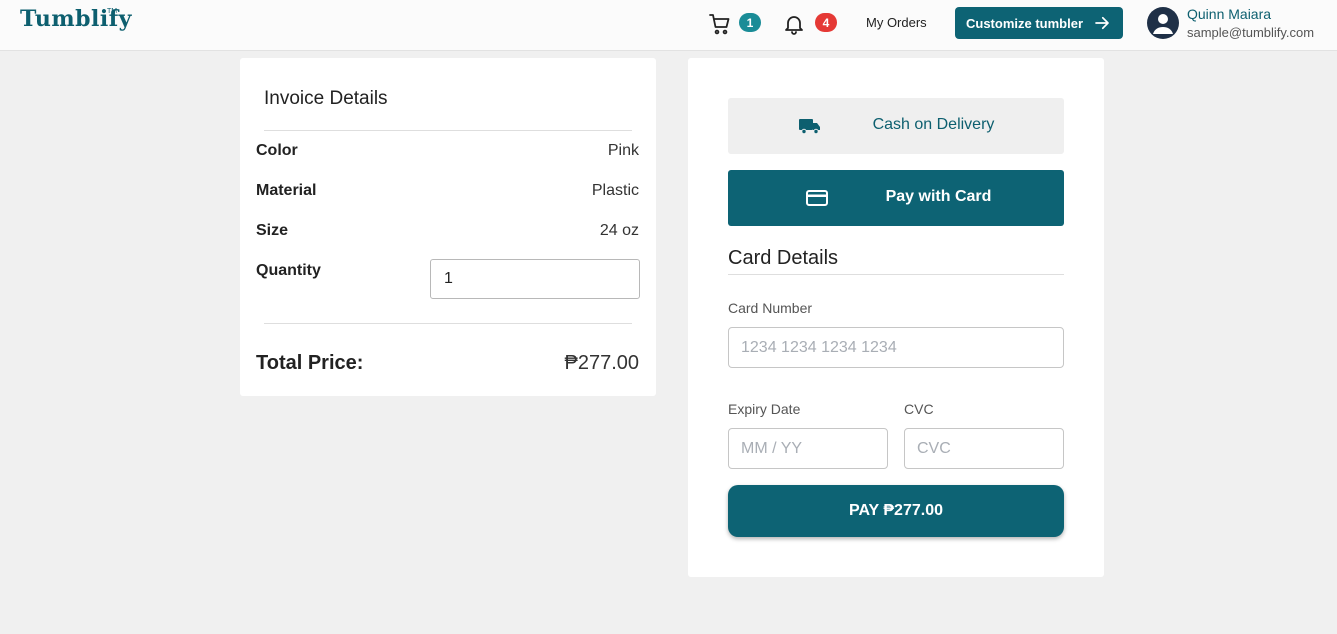 Image resolution: width=1337 pixels, height=634 pixels. I want to click on size-value: 24 oz, so click(619, 230).